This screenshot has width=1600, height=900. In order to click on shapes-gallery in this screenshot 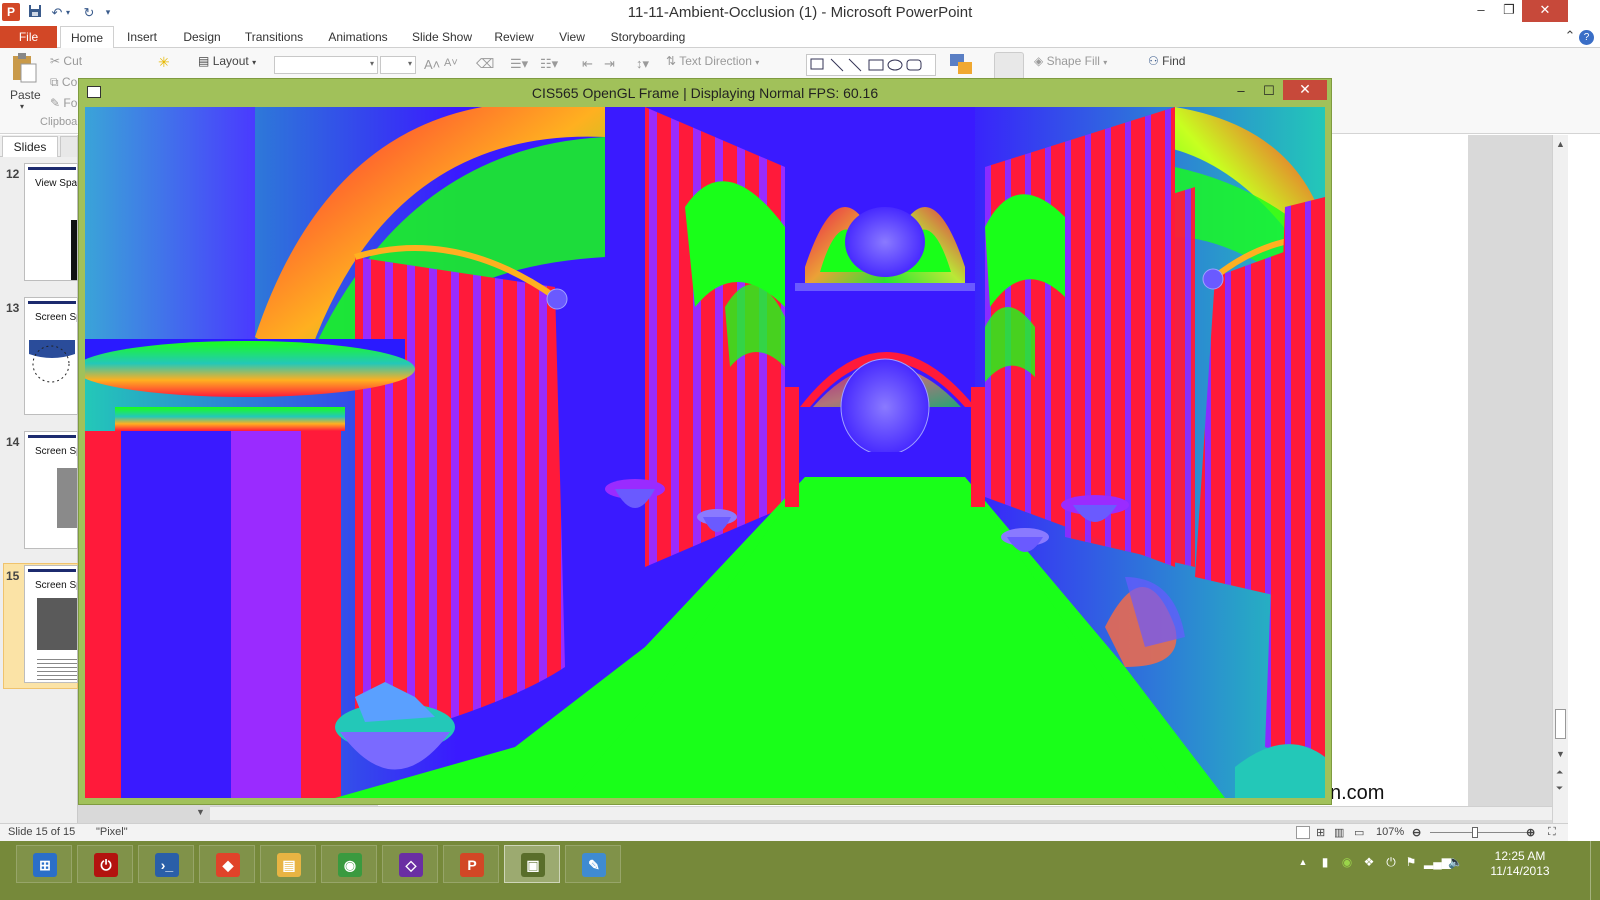, I will do `click(871, 65)`.